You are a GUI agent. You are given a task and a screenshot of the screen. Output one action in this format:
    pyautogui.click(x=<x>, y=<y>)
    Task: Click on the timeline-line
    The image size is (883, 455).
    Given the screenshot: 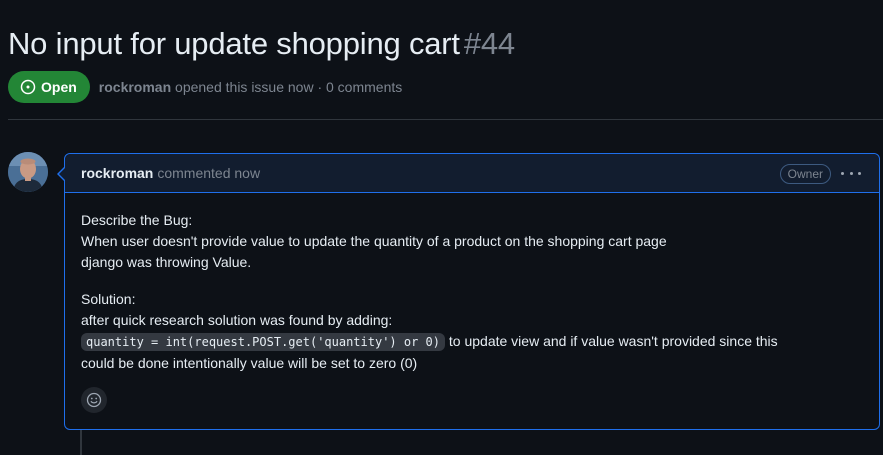 What is the action you would take?
    pyautogui.click(x=81, y=442)
    